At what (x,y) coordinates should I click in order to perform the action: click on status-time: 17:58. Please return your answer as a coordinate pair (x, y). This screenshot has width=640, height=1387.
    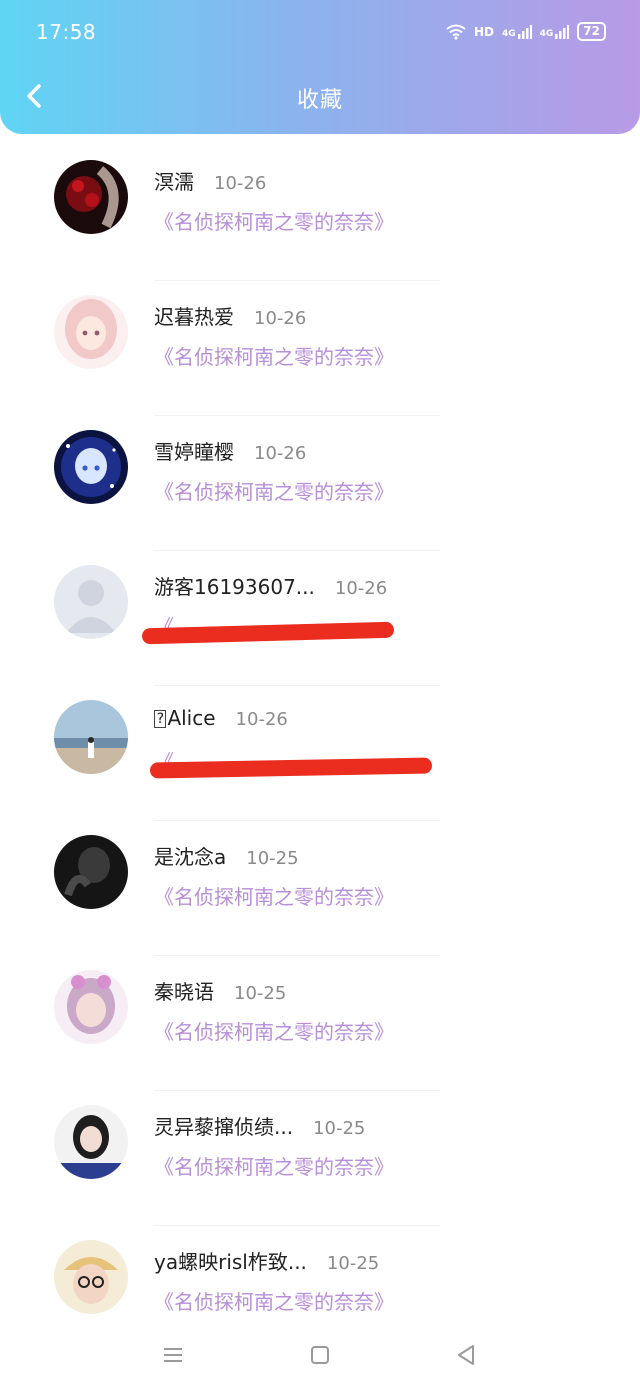
    Looking at the image, I should click on (66, 32).